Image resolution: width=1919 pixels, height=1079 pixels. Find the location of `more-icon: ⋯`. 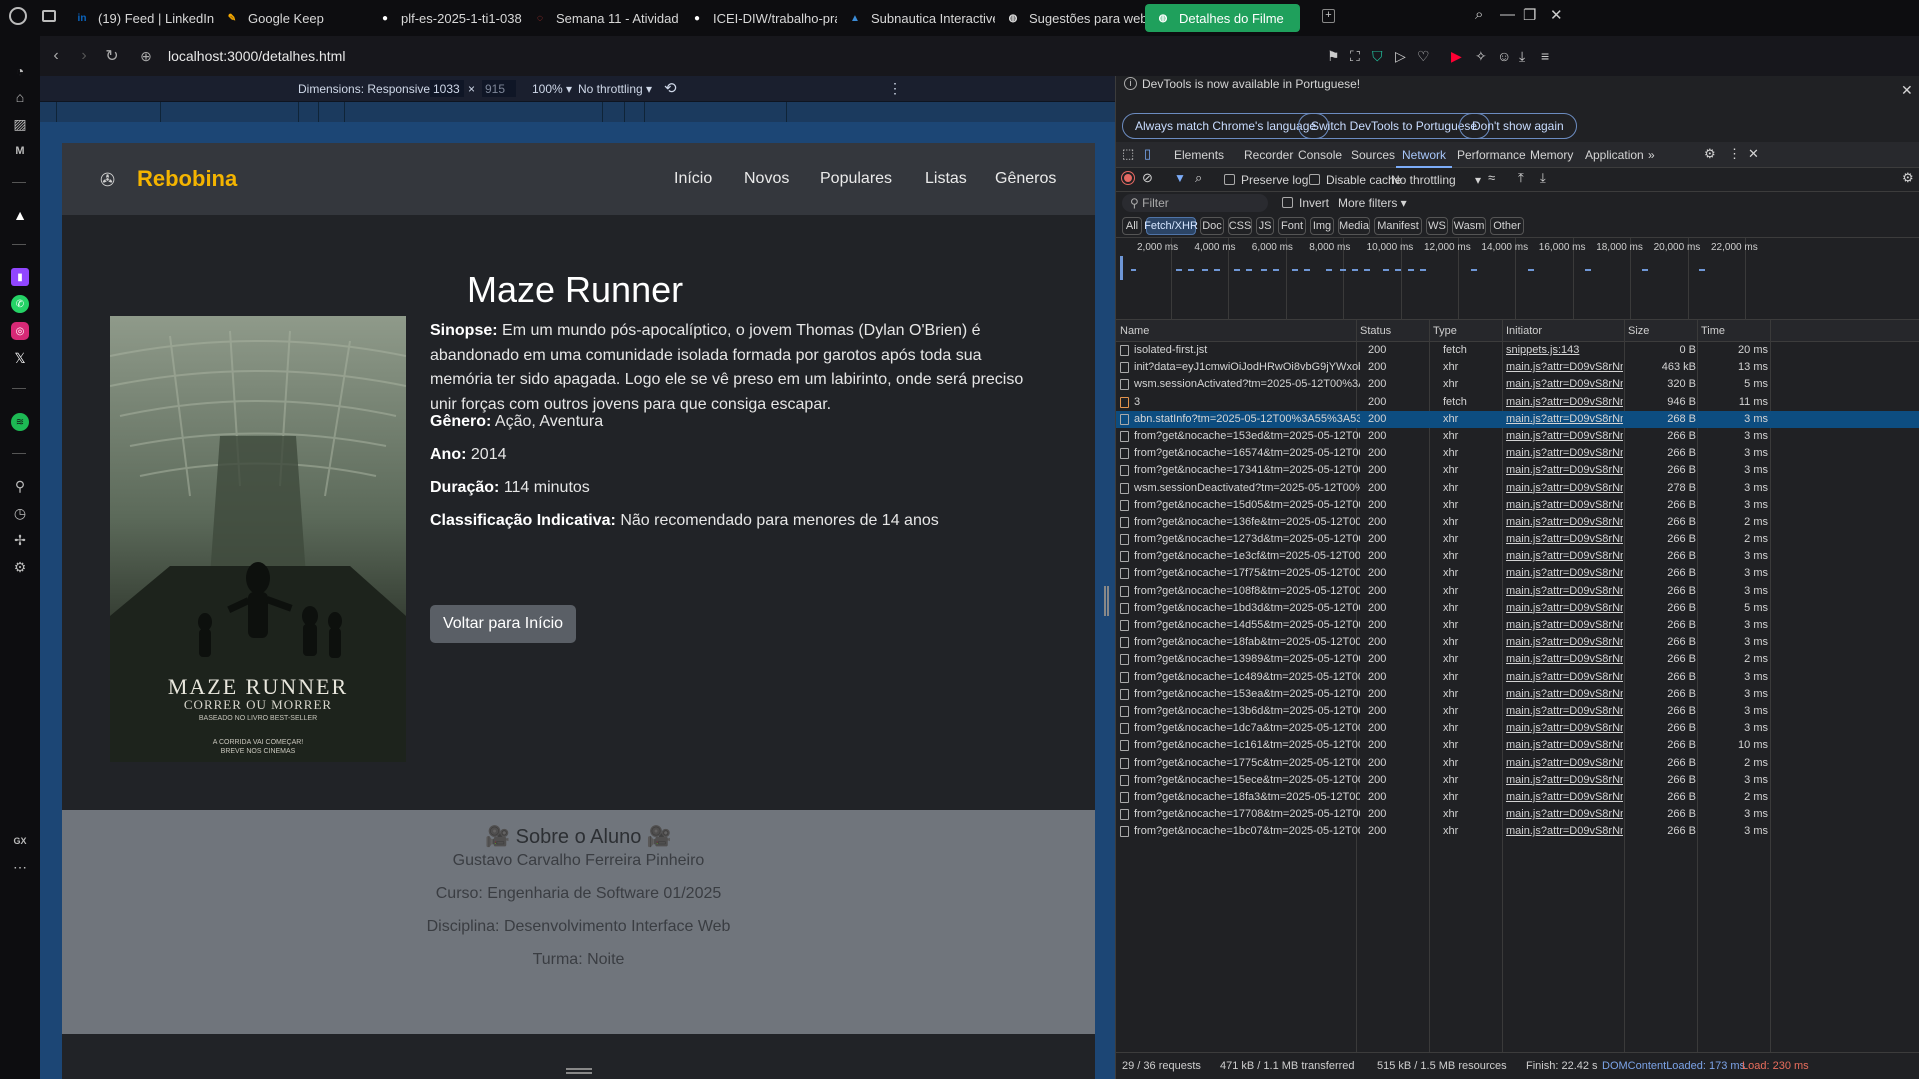

more-icon: ⋯ is located at coordinates (20, 867).